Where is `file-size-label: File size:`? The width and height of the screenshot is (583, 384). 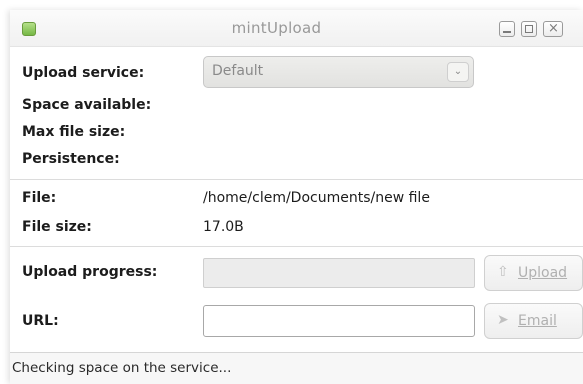 file-size-label: File size: is located at coordinates (57, 227).